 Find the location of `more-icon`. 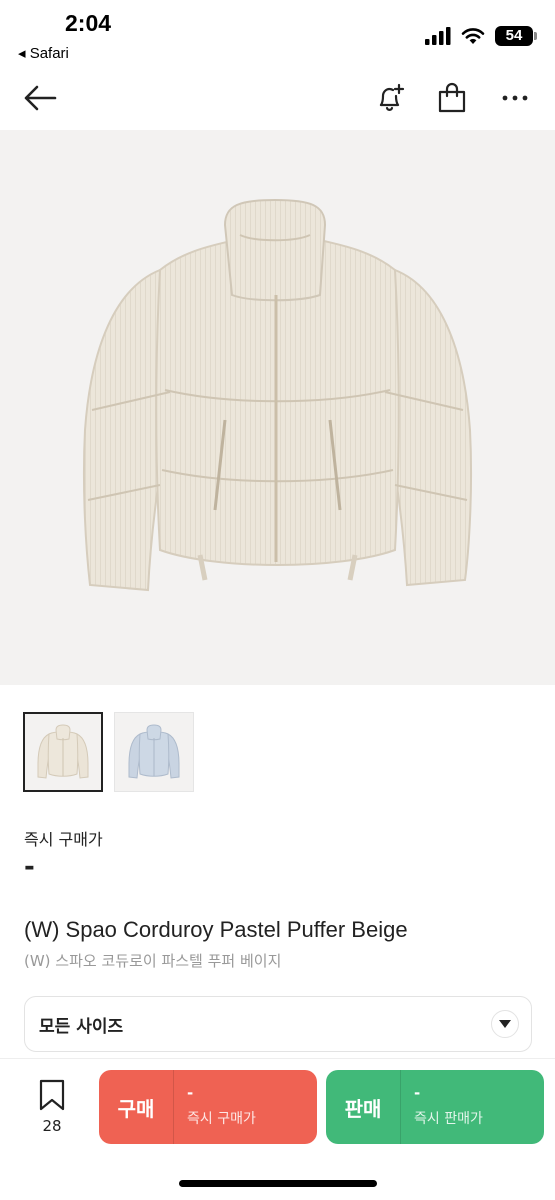

more-icon is located at coordinates (515, 98).